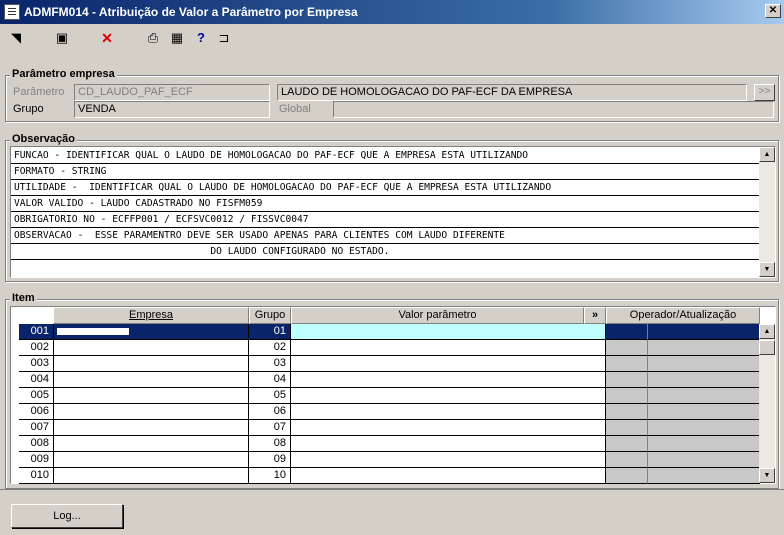 The width and height of the screenshot is (784, 535). Describe the element at coordinates (270, 460) in the screenshot. I see `row-grupo: 09` at that location.